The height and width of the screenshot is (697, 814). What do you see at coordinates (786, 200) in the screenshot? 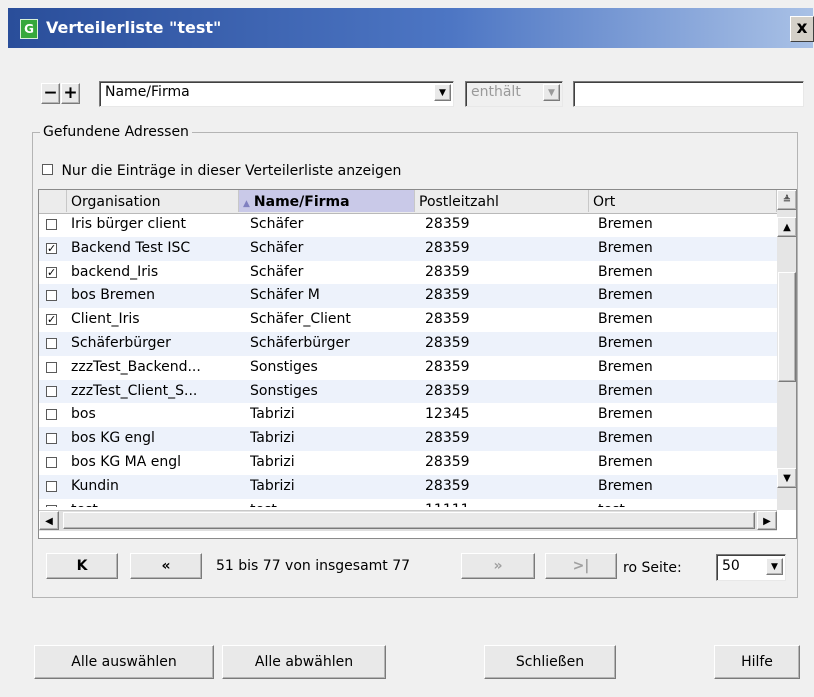
I see `column-chooser-icon: ≜` at bounding box center [786, 200].